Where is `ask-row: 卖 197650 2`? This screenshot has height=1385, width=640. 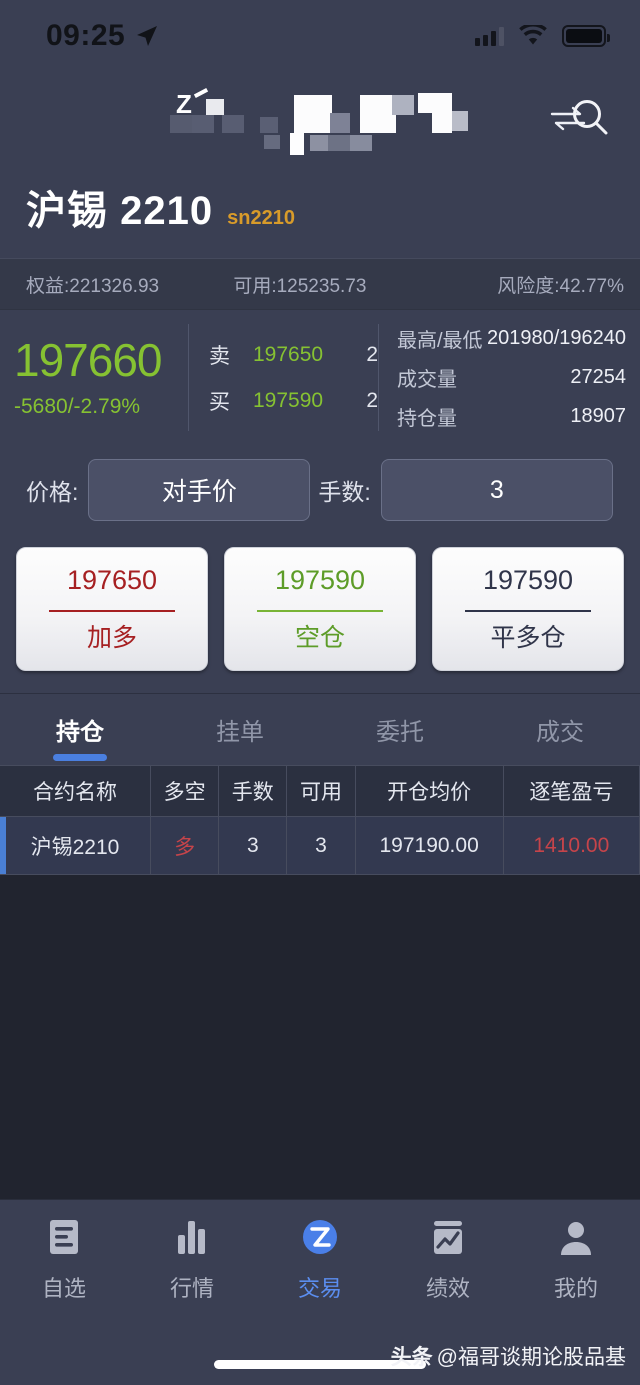 ask-row: 卖 197650 2 is located at coordinates (293, 355).